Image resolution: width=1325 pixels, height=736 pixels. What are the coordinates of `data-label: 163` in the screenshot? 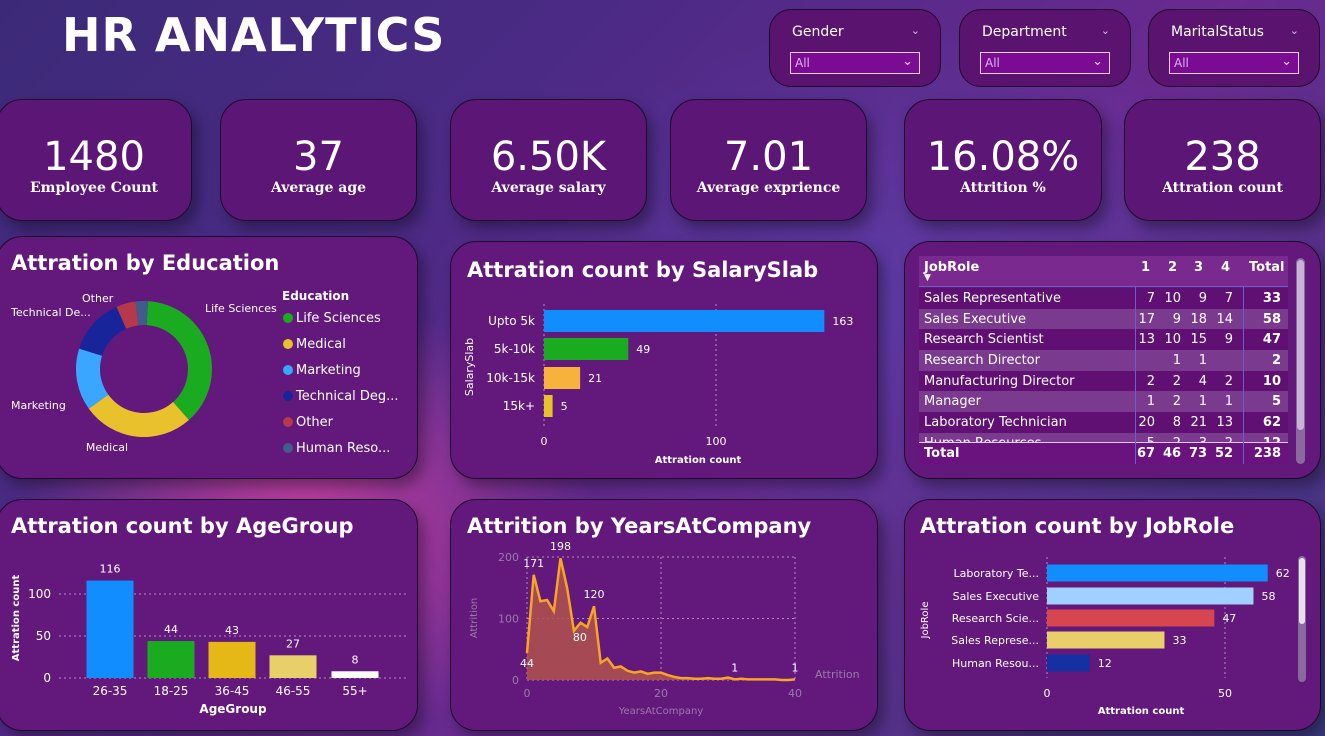 It's located at (842, 321).